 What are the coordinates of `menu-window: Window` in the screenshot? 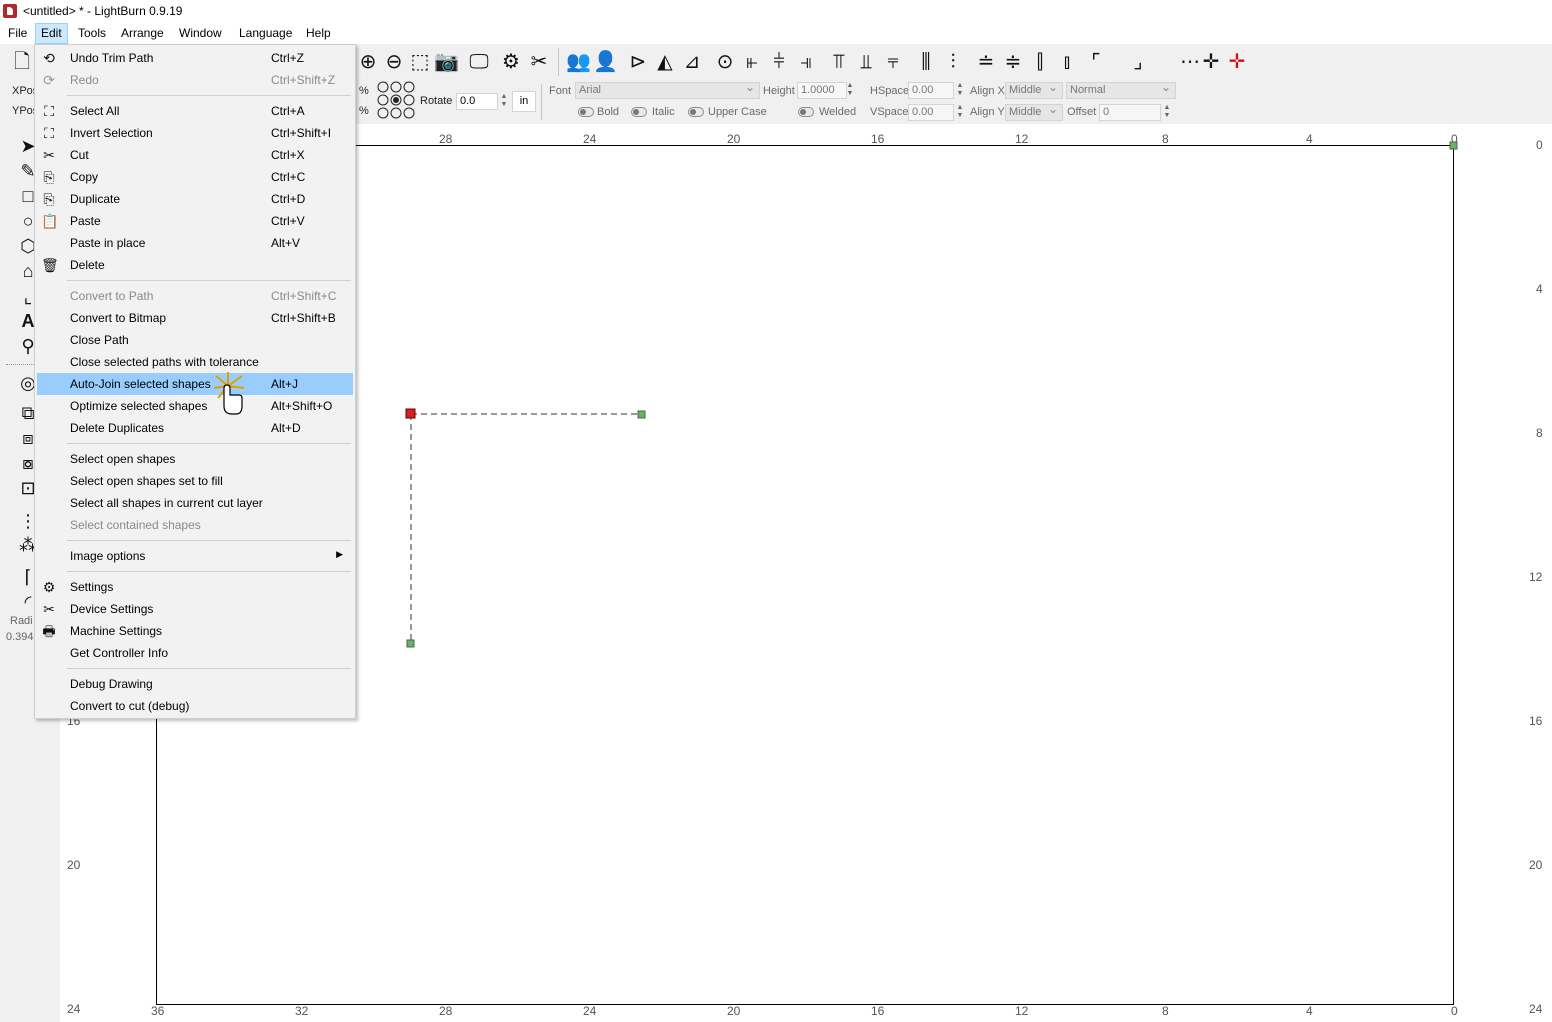 It's located at (200, 33).